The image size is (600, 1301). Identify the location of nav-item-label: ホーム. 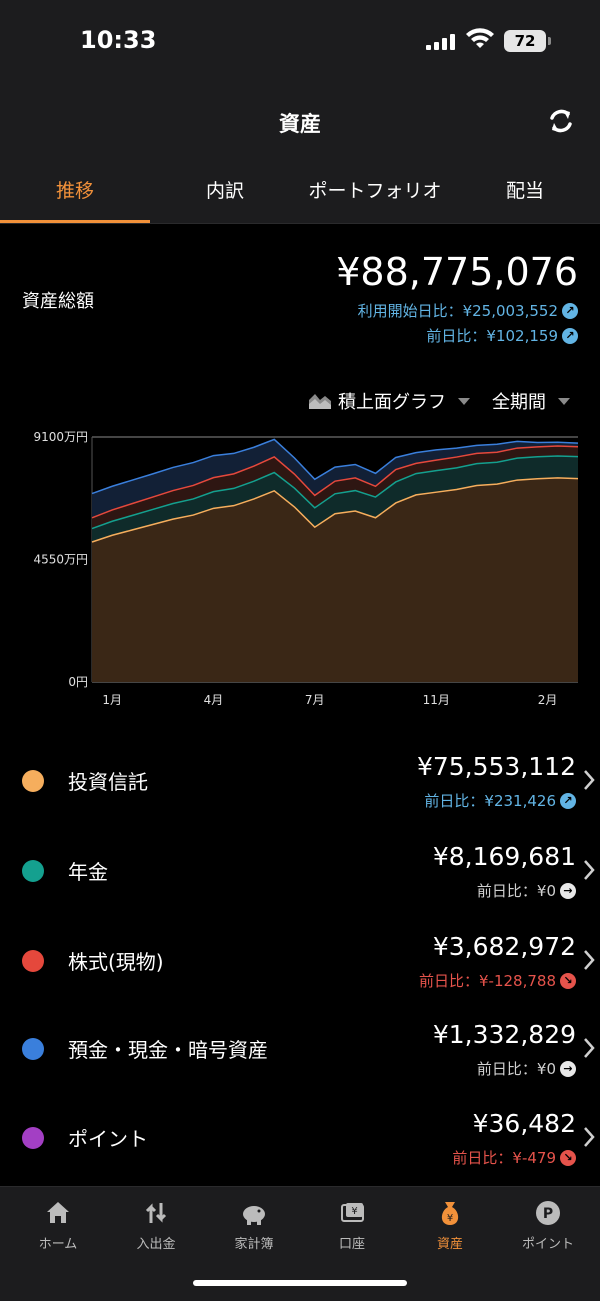
(58, 1244).